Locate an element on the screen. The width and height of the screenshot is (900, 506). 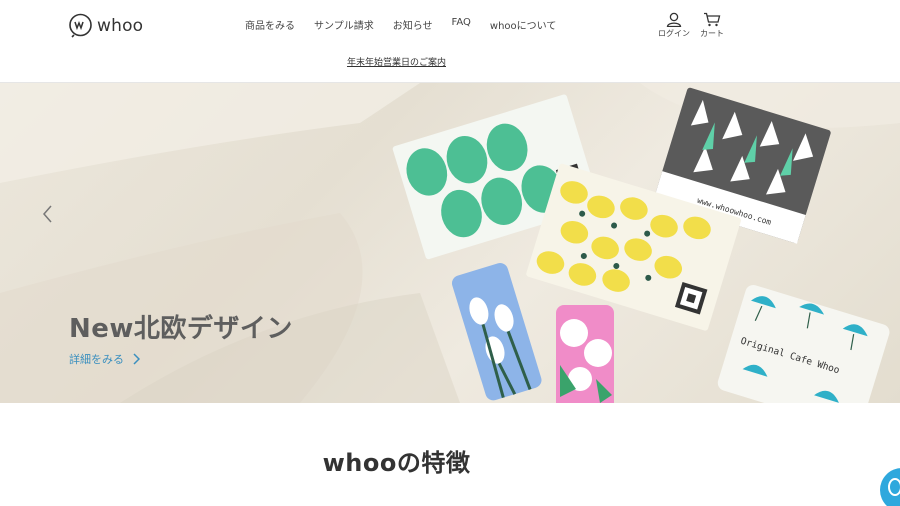
card-cafe: Original Cafe Whoo is located at coordinates (803, 343).